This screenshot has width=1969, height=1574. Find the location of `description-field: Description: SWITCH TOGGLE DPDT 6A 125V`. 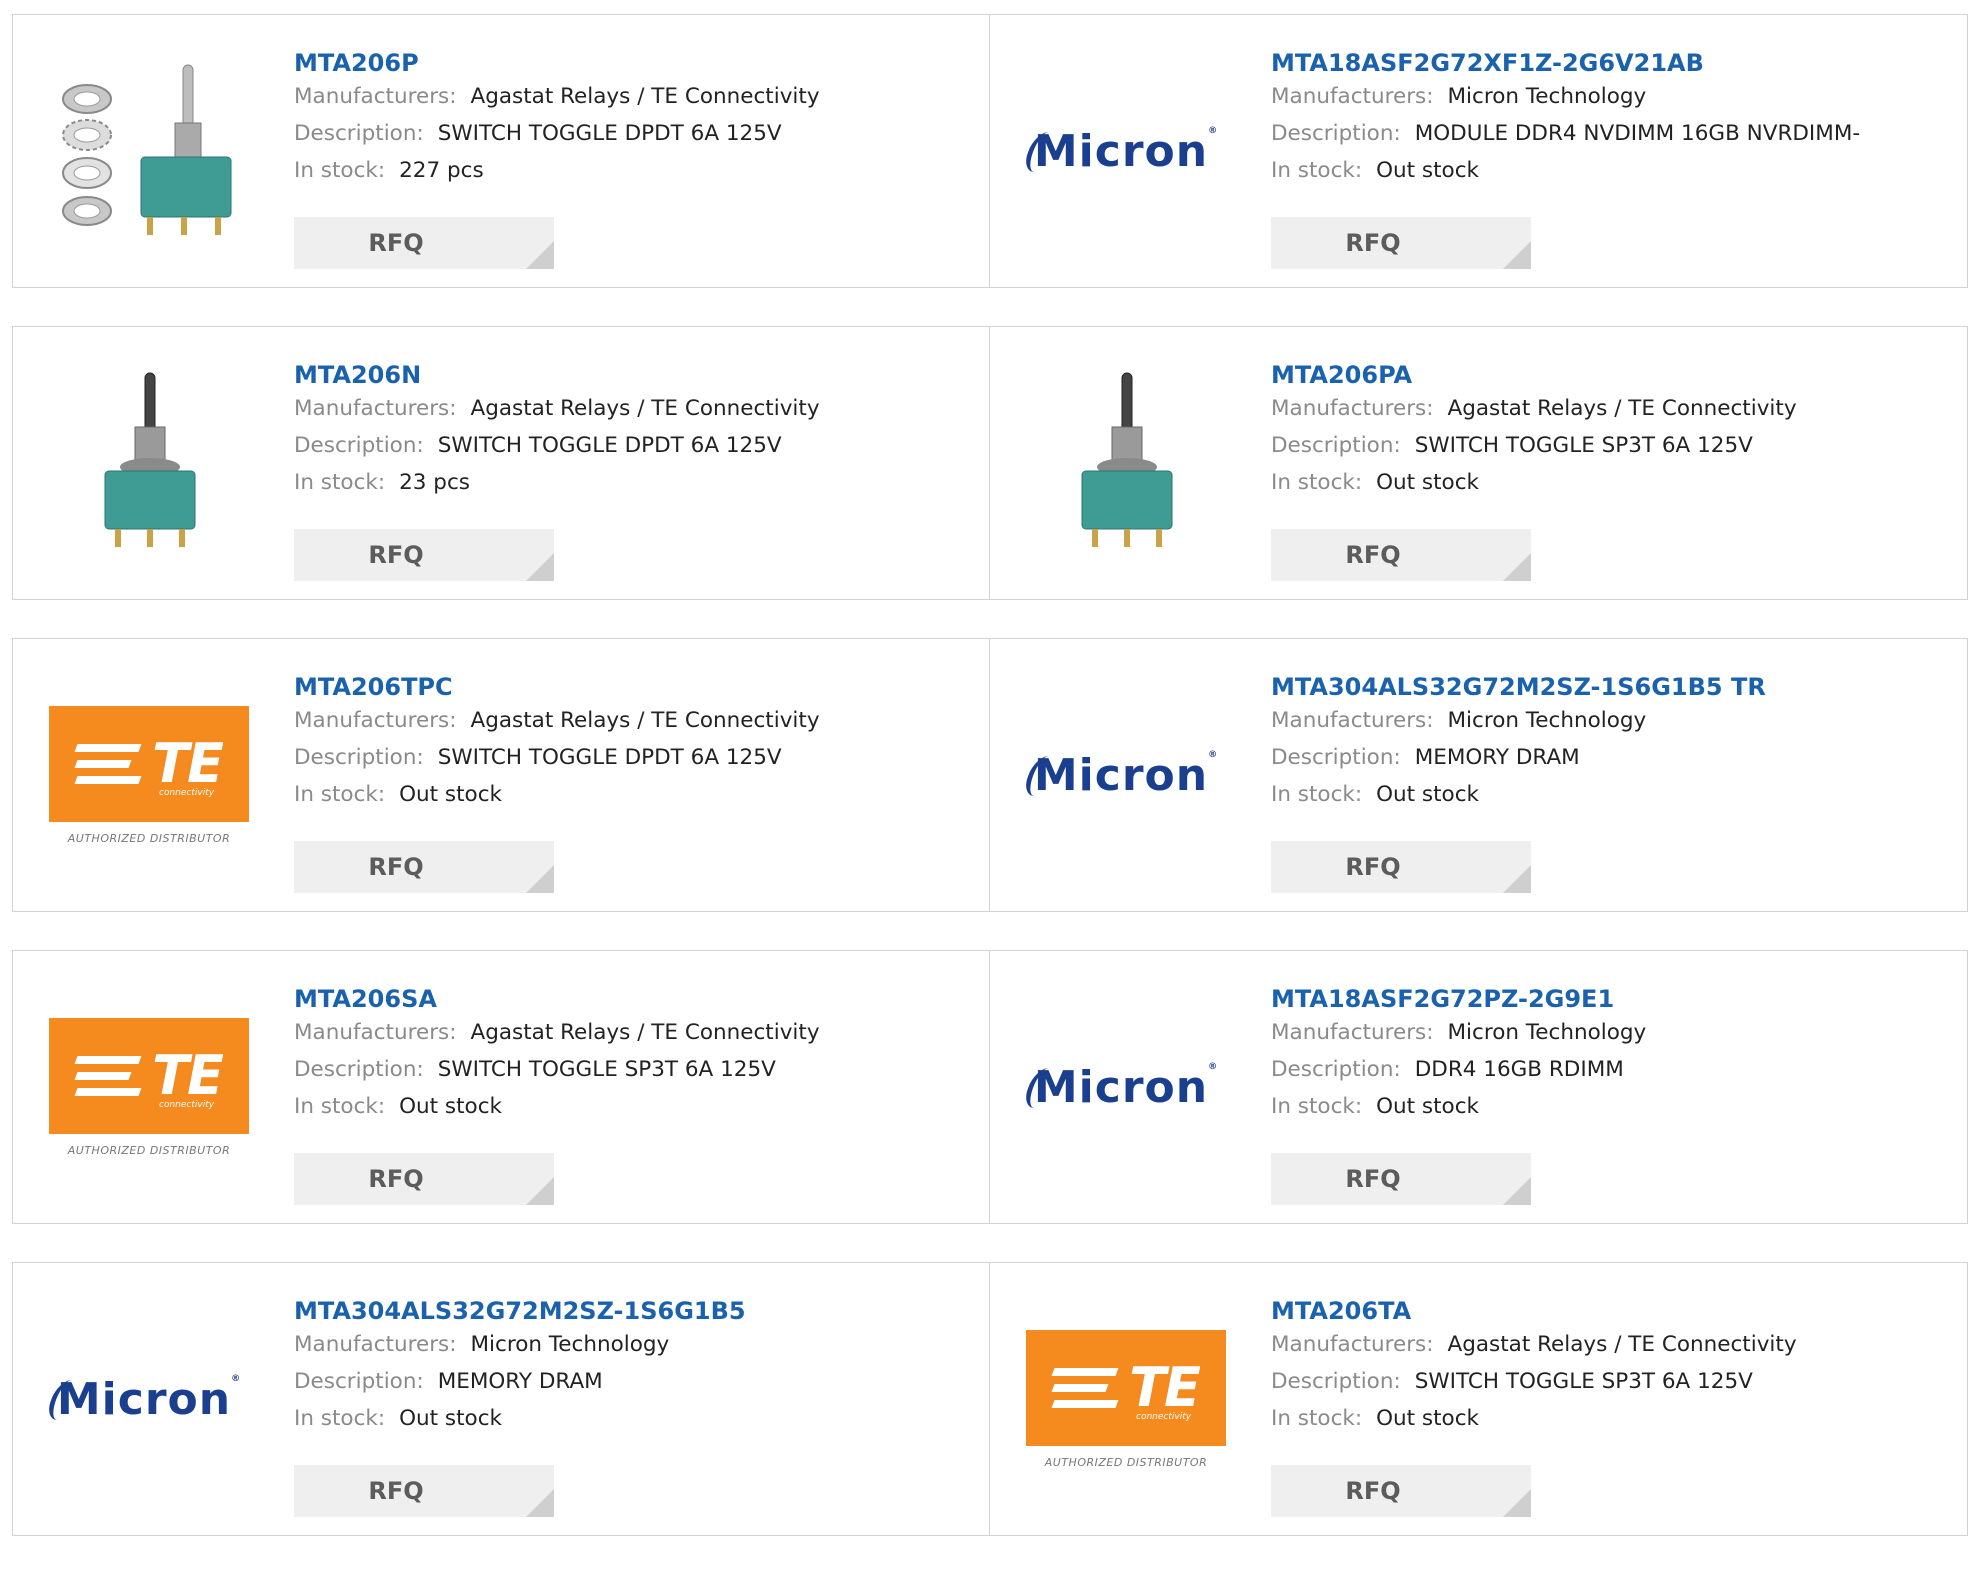

description-field: Description: SWITCH TOGGLE DPDT 6A 125V is located at coordinates (636, 445).